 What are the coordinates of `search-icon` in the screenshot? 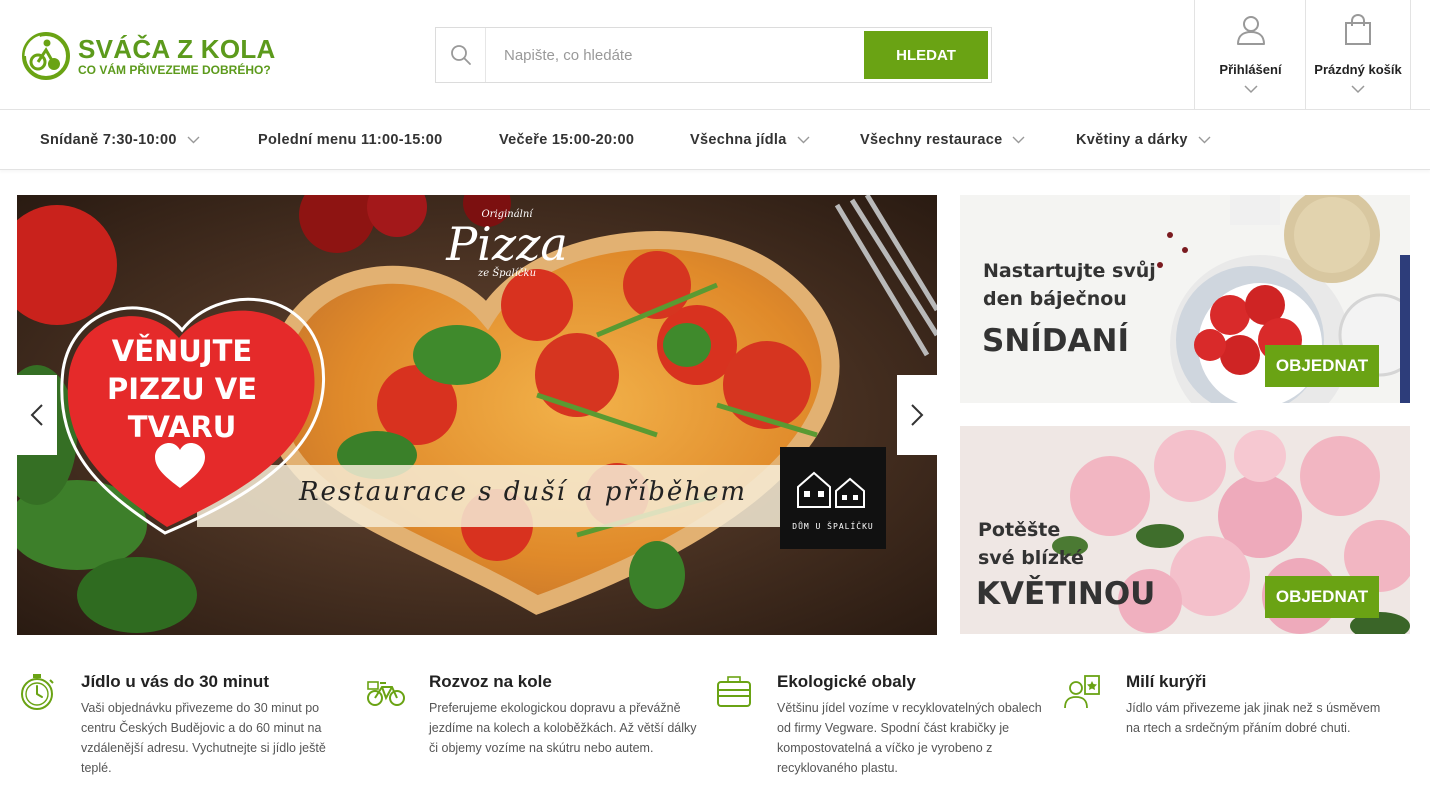 It's located at (461, 55).